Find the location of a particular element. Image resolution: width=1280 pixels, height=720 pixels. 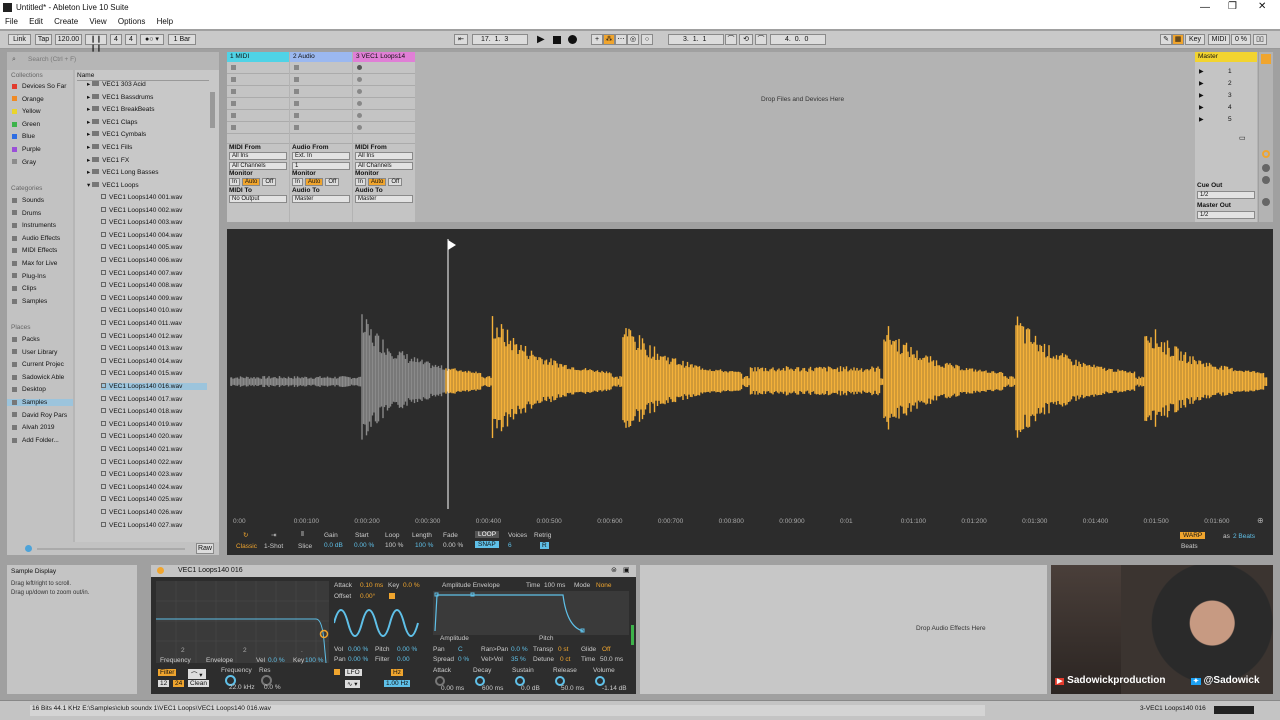

file-item: VEC1 Loops140 020.wav is located at coordinates (141, 436).